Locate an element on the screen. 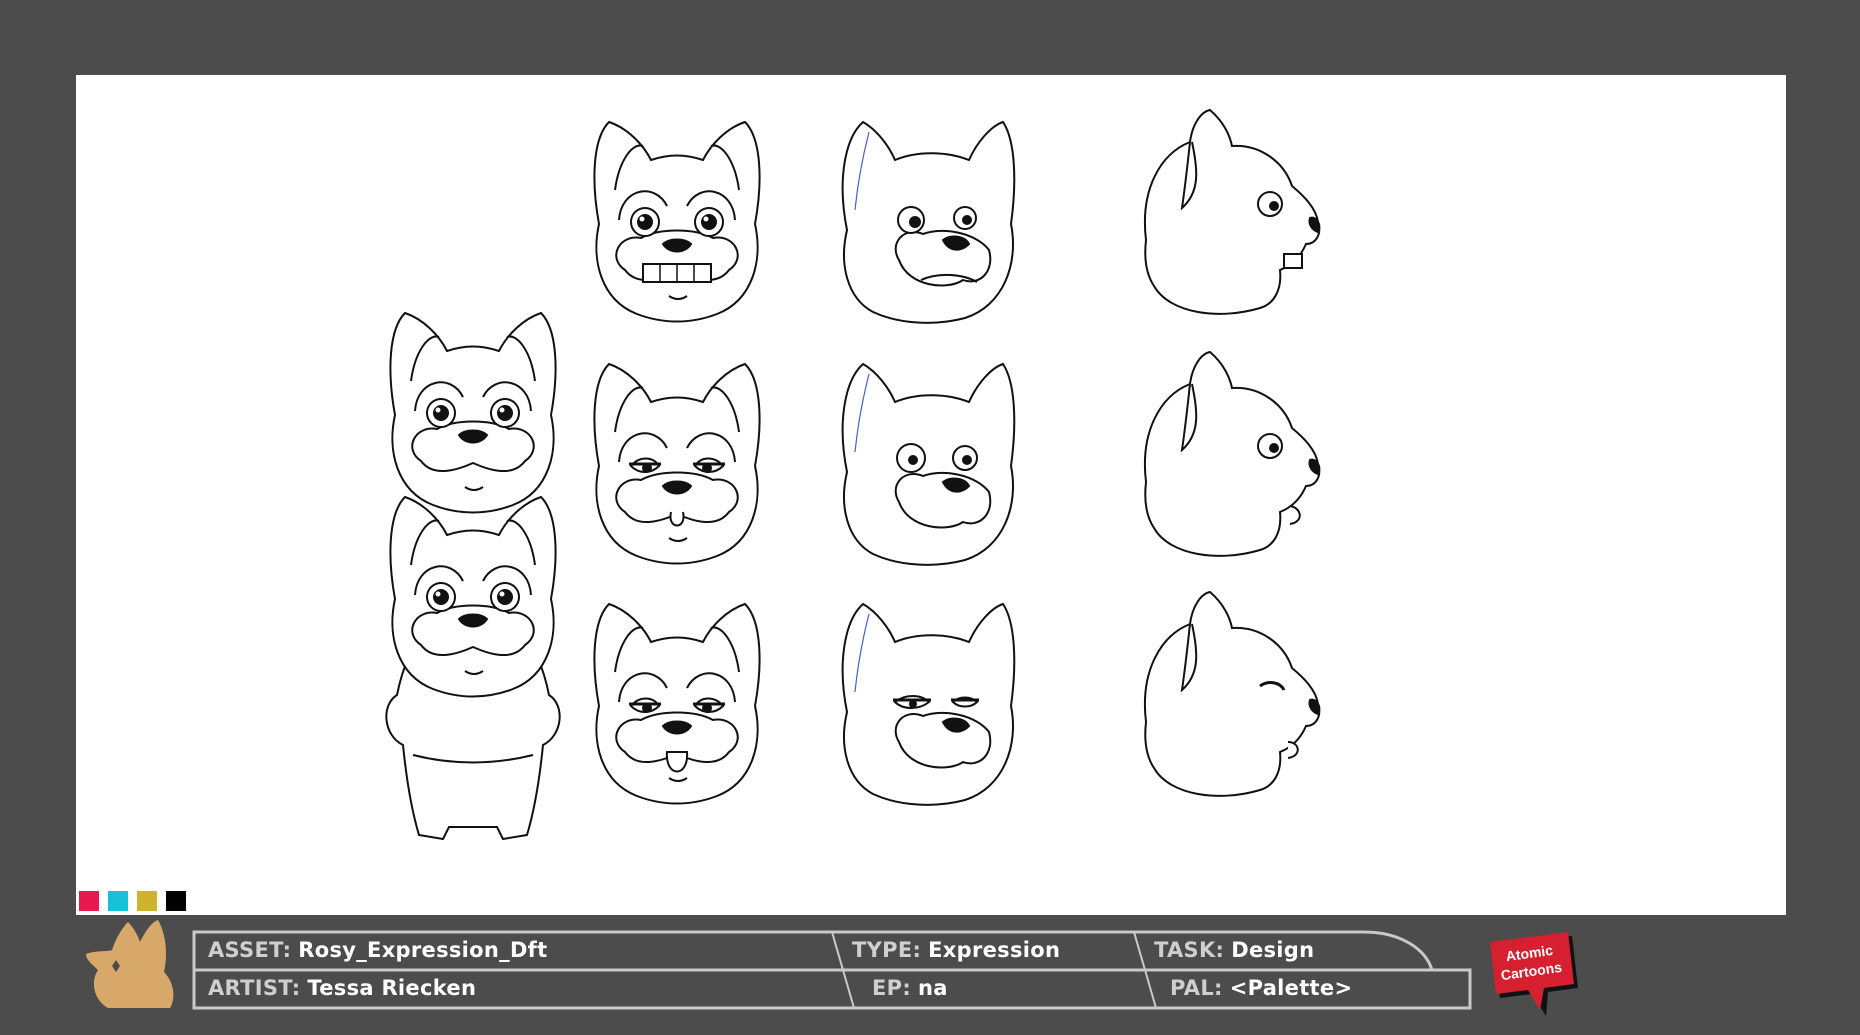 This screenshot has width=1860, height=1035. artist-label: ARTIST: is located at coordinates (254, 988).